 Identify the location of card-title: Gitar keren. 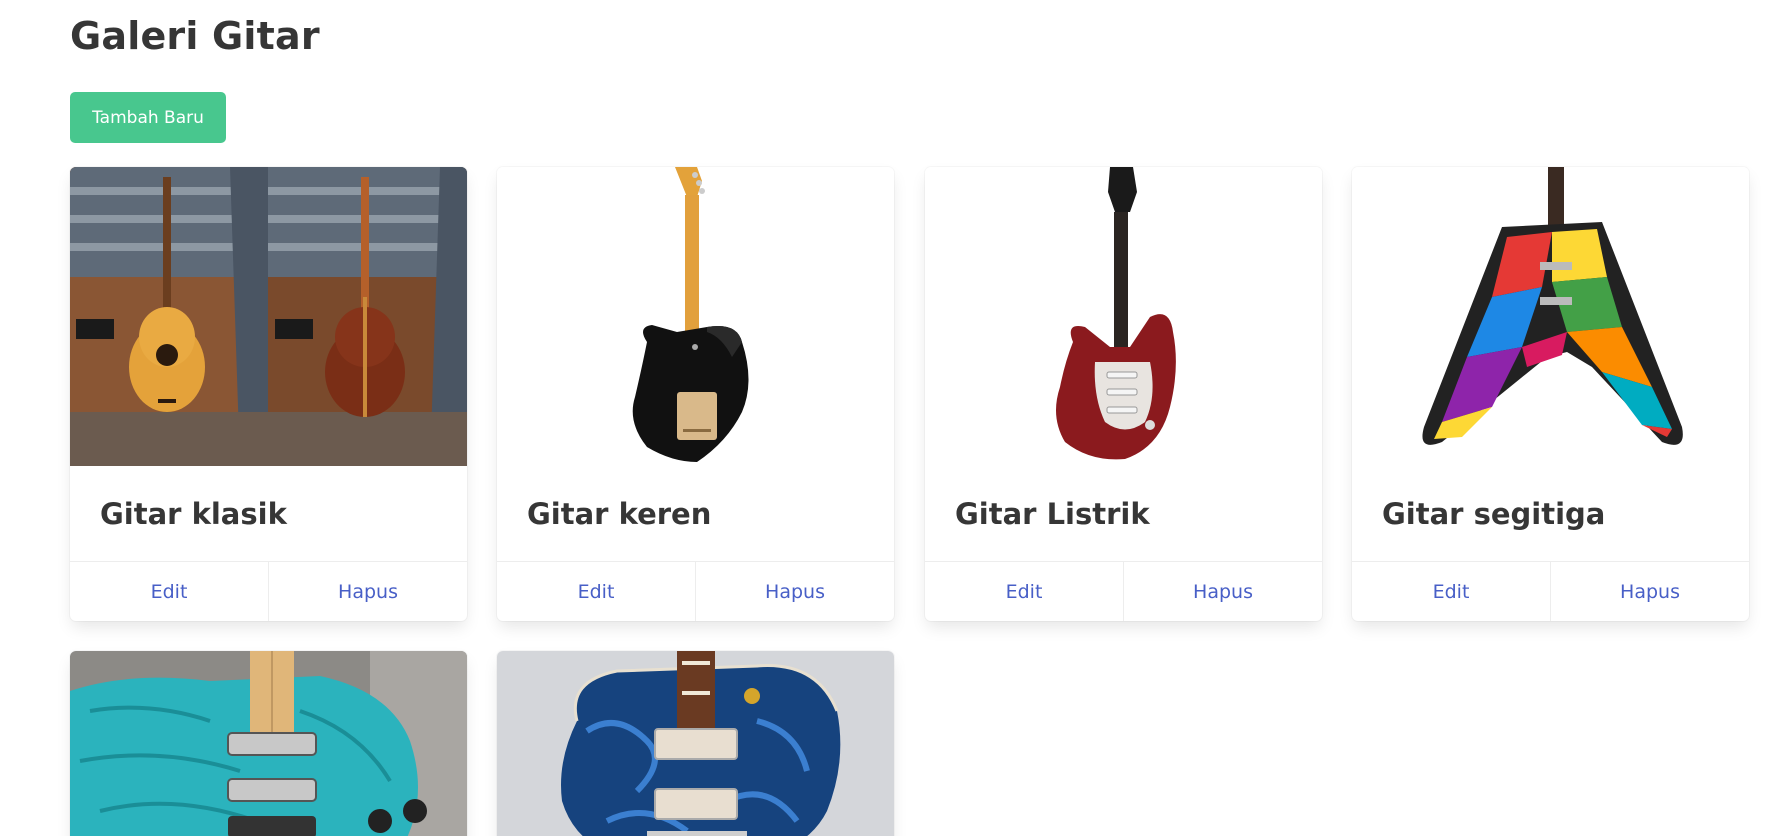
(619, 513).